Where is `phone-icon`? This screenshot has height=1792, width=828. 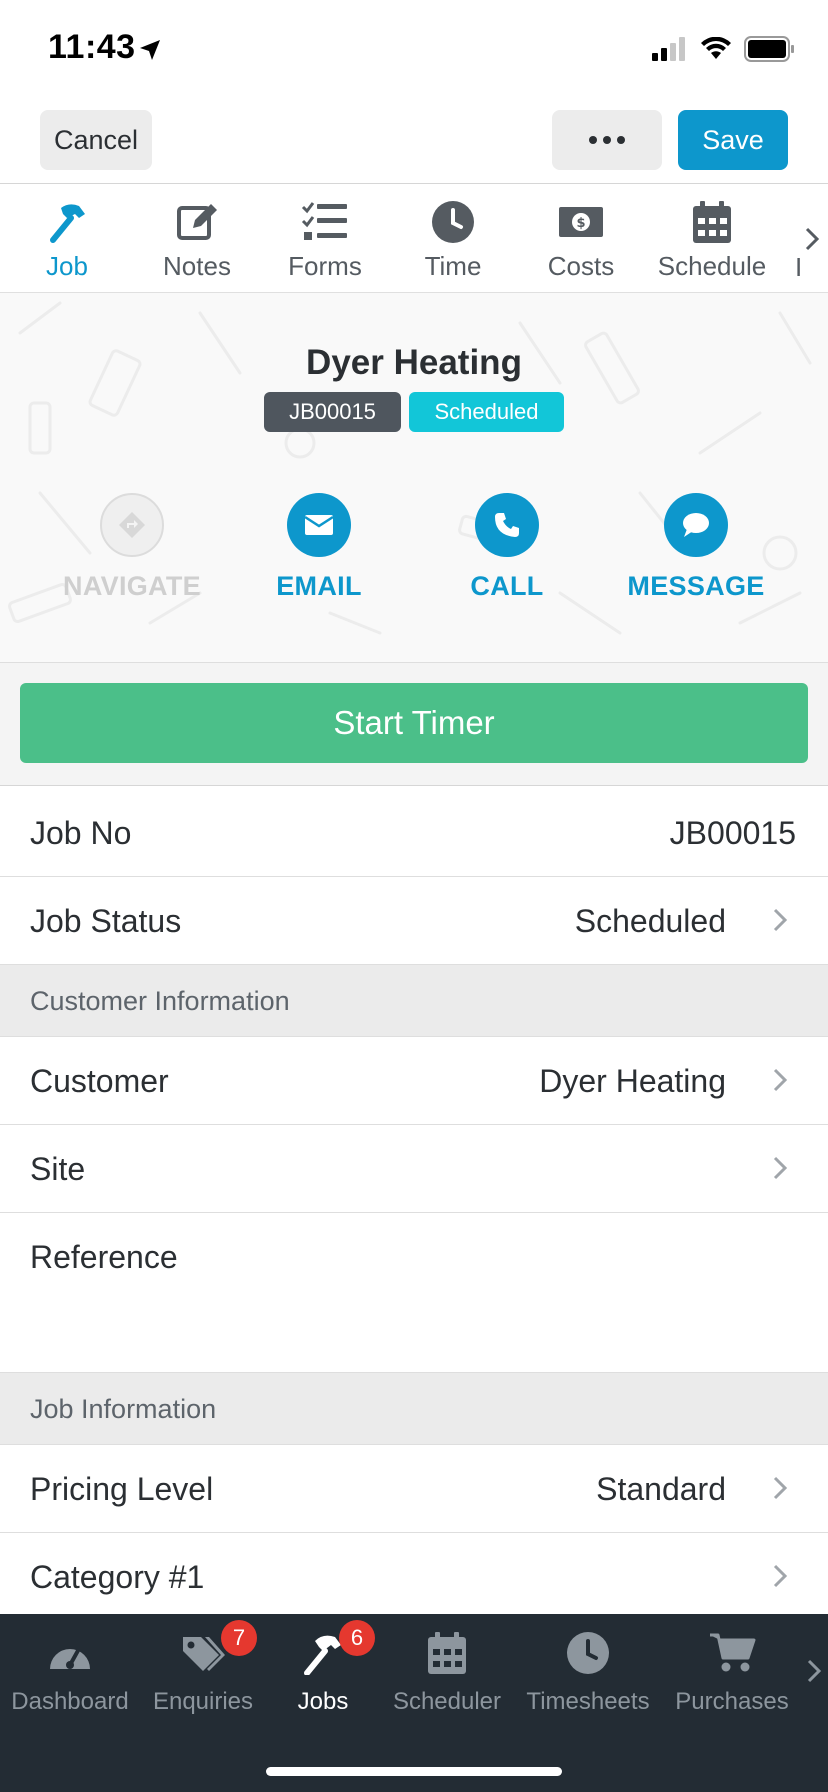
phone-icon is located at coordinates (507, 525).